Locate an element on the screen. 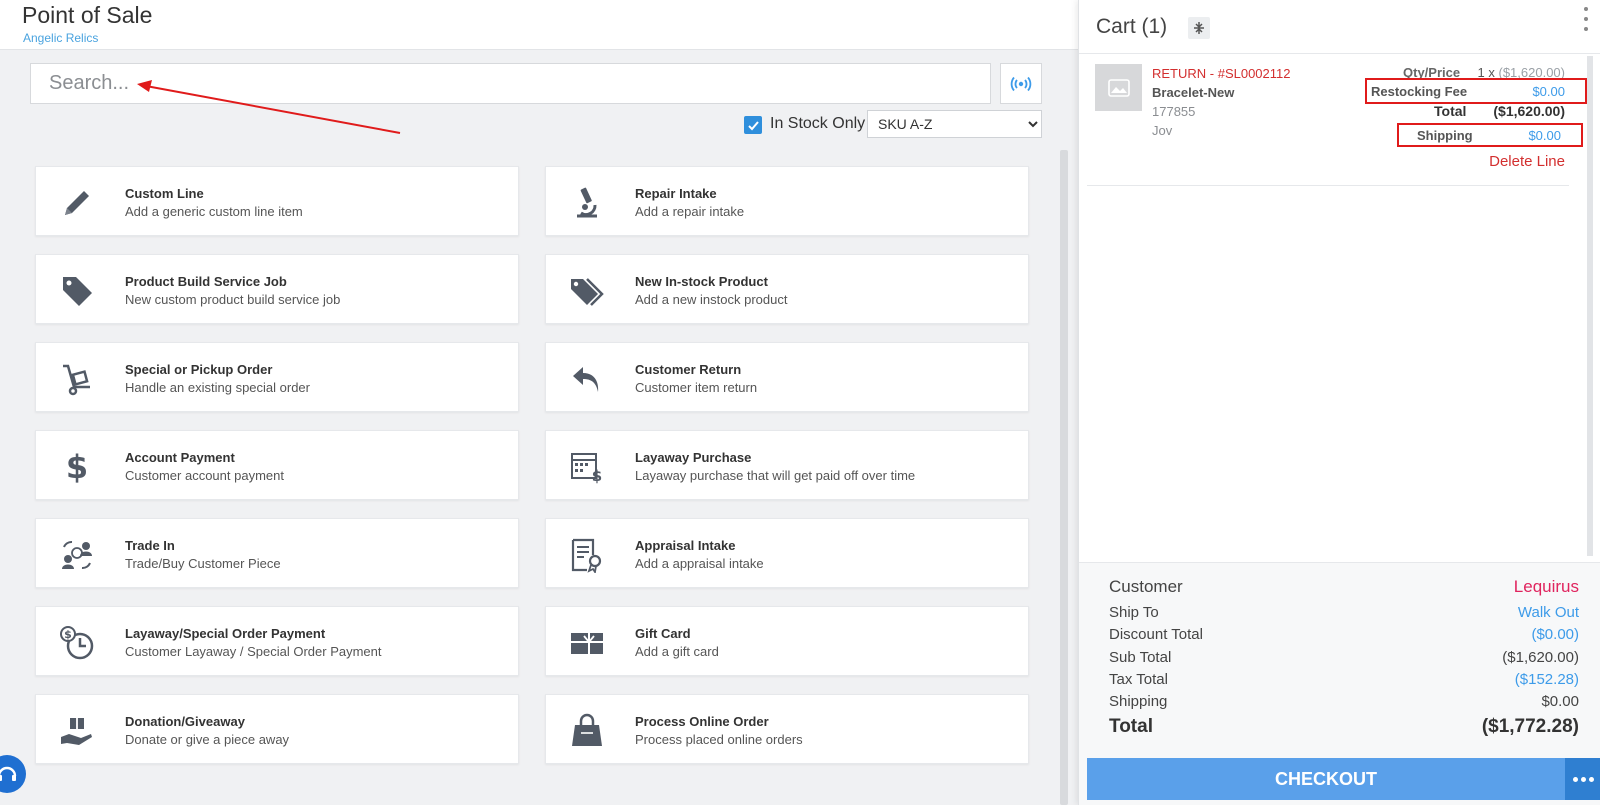 The width and height of the screenshot is (1600, 805). collapse-button is located at coordinates (1199, 28).